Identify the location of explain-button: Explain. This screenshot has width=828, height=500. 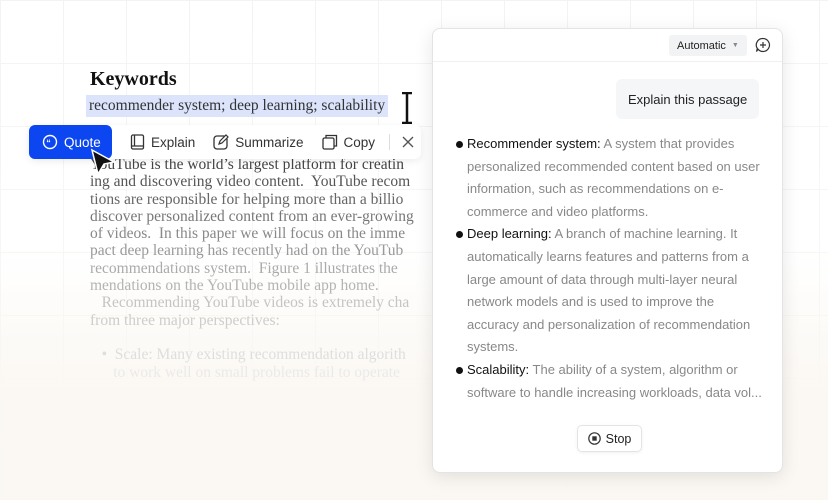
(162, 142).